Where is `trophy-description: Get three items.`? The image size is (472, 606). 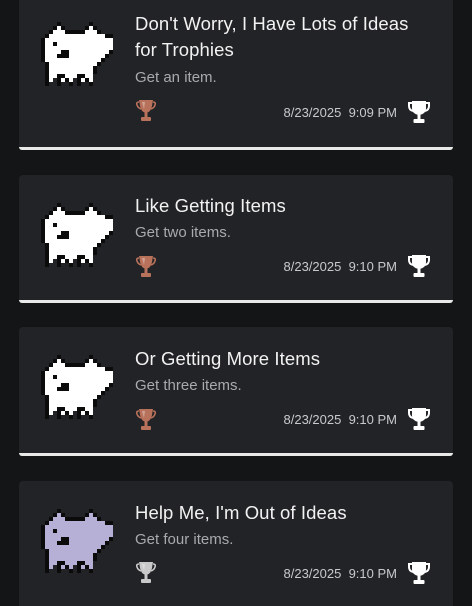 trophy-description: Get three items. is located at coordinates (188, 385).